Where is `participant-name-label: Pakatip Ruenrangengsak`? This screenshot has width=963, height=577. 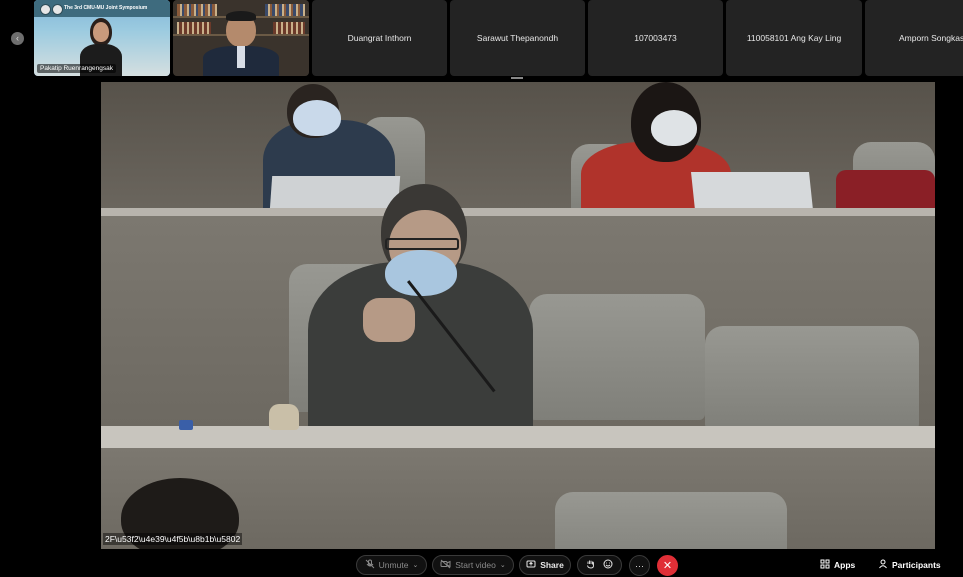
participant-name-label: Pakatip Ruenrangengsak is located at coordinates (76, 68).